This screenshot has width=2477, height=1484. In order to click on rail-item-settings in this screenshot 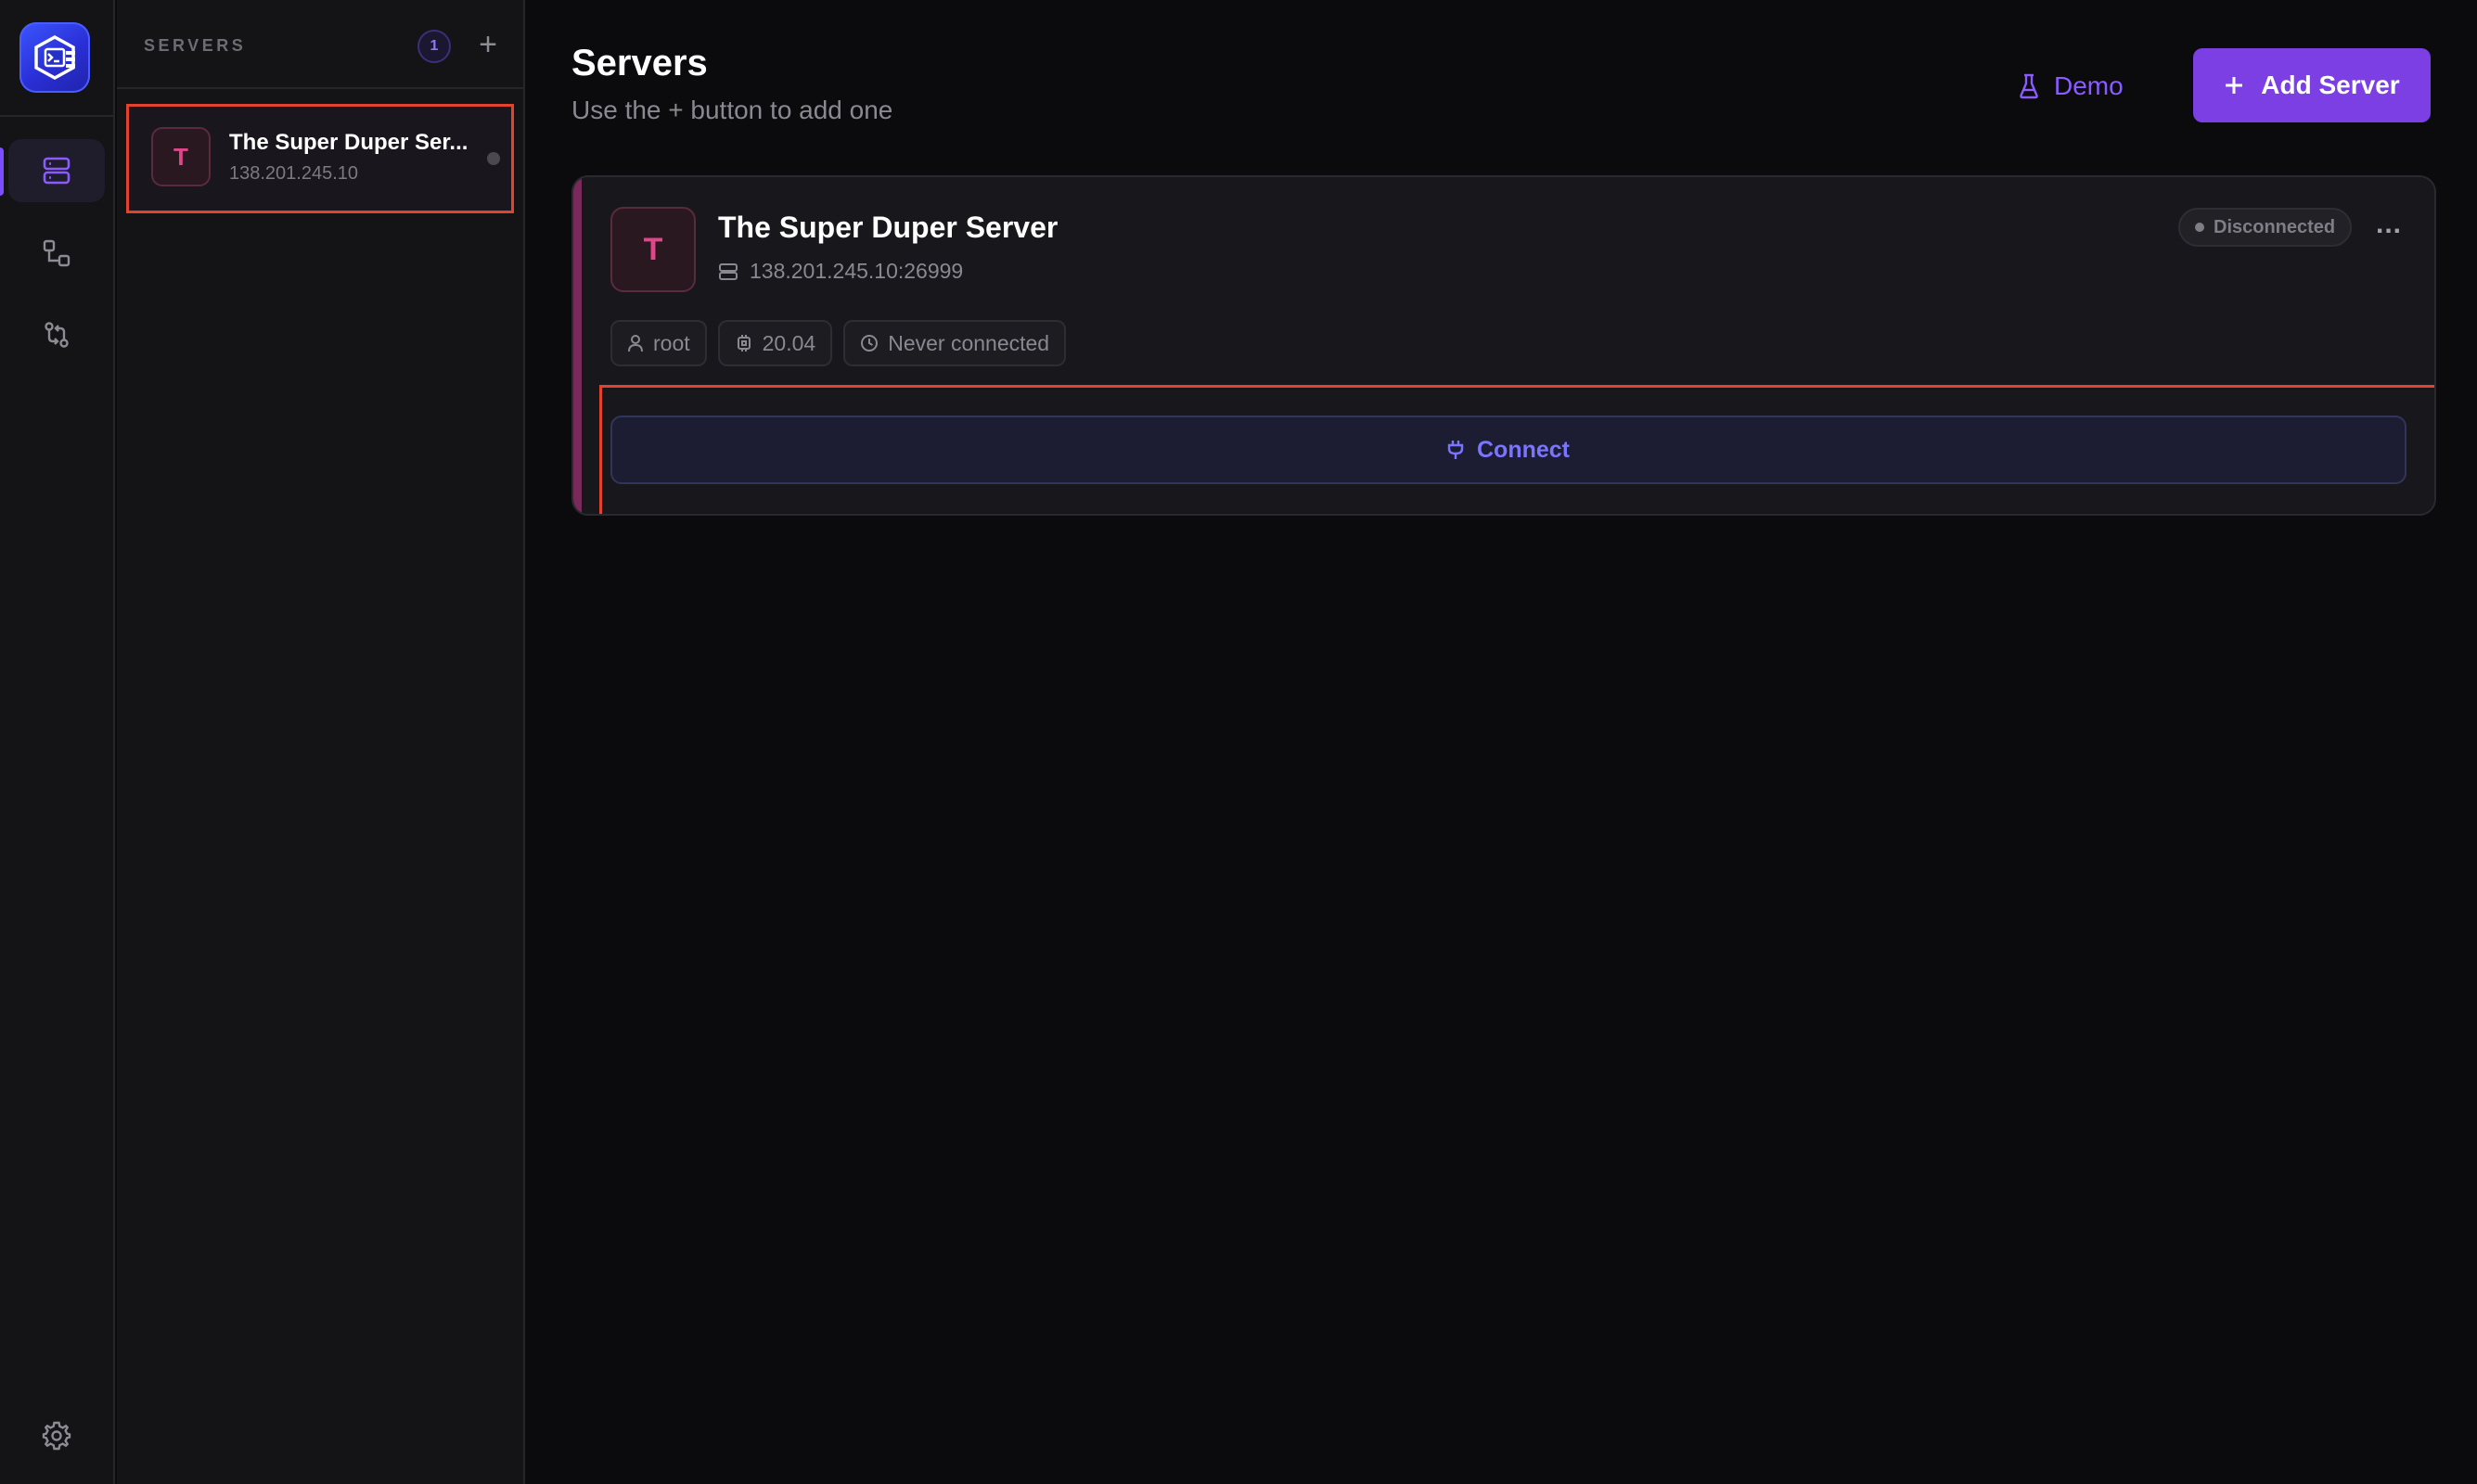, I will do `click(56, 1435)`.